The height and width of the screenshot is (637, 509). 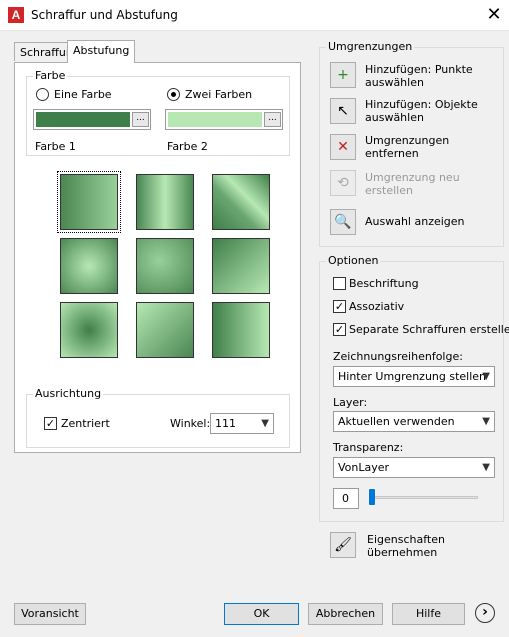 What do you see at coordinates (339, 329) in the screenshot?
I see `separate-hatches-checkbox: ✓` at bounding box center [339, 329].